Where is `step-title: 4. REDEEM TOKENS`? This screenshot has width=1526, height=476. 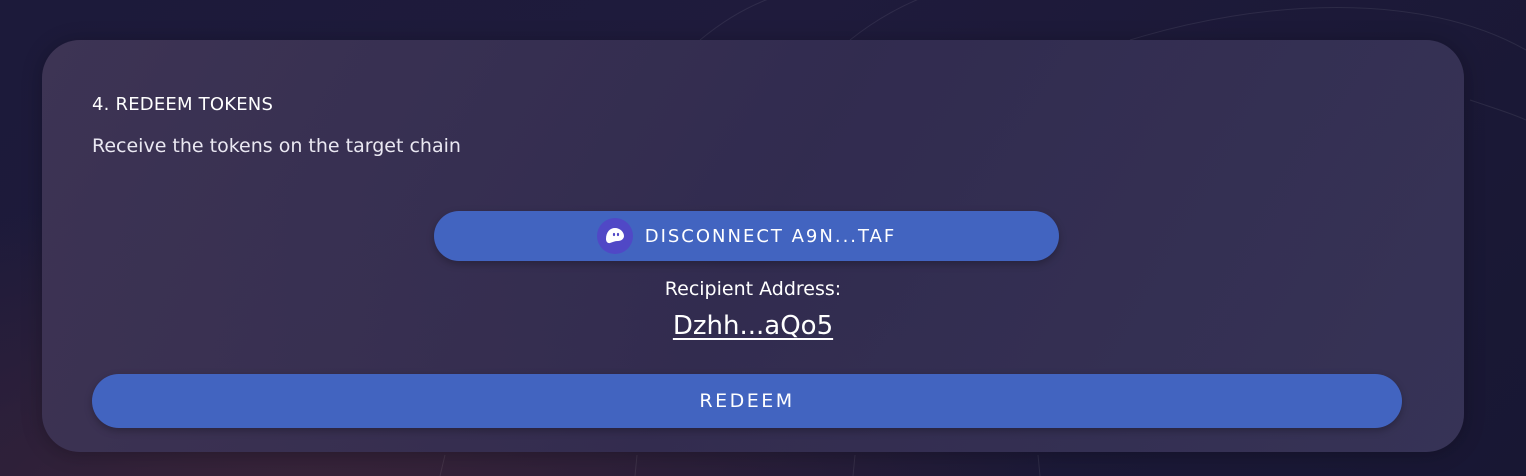 step-title: 4. REDEEM TOKENS is located at coordinates (183, 104).